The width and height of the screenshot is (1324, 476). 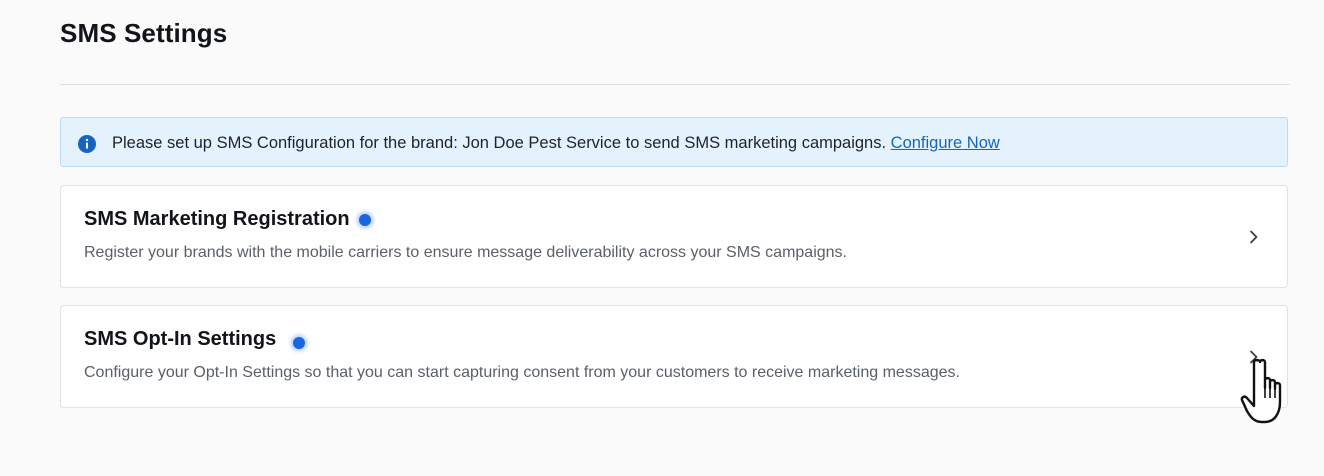 What do you see at coordinates (180, 339) in the screenshot?
I see `card-title: SMS Opt-In Settings` at bounding box center [180, 339].